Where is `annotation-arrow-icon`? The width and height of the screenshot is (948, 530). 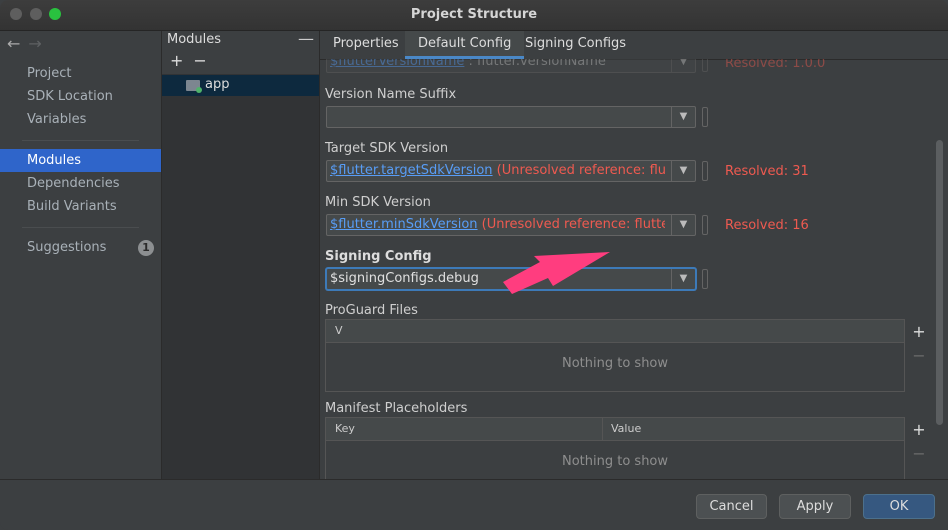
annotation-arrow-icon is located at coordinates (556, 273).